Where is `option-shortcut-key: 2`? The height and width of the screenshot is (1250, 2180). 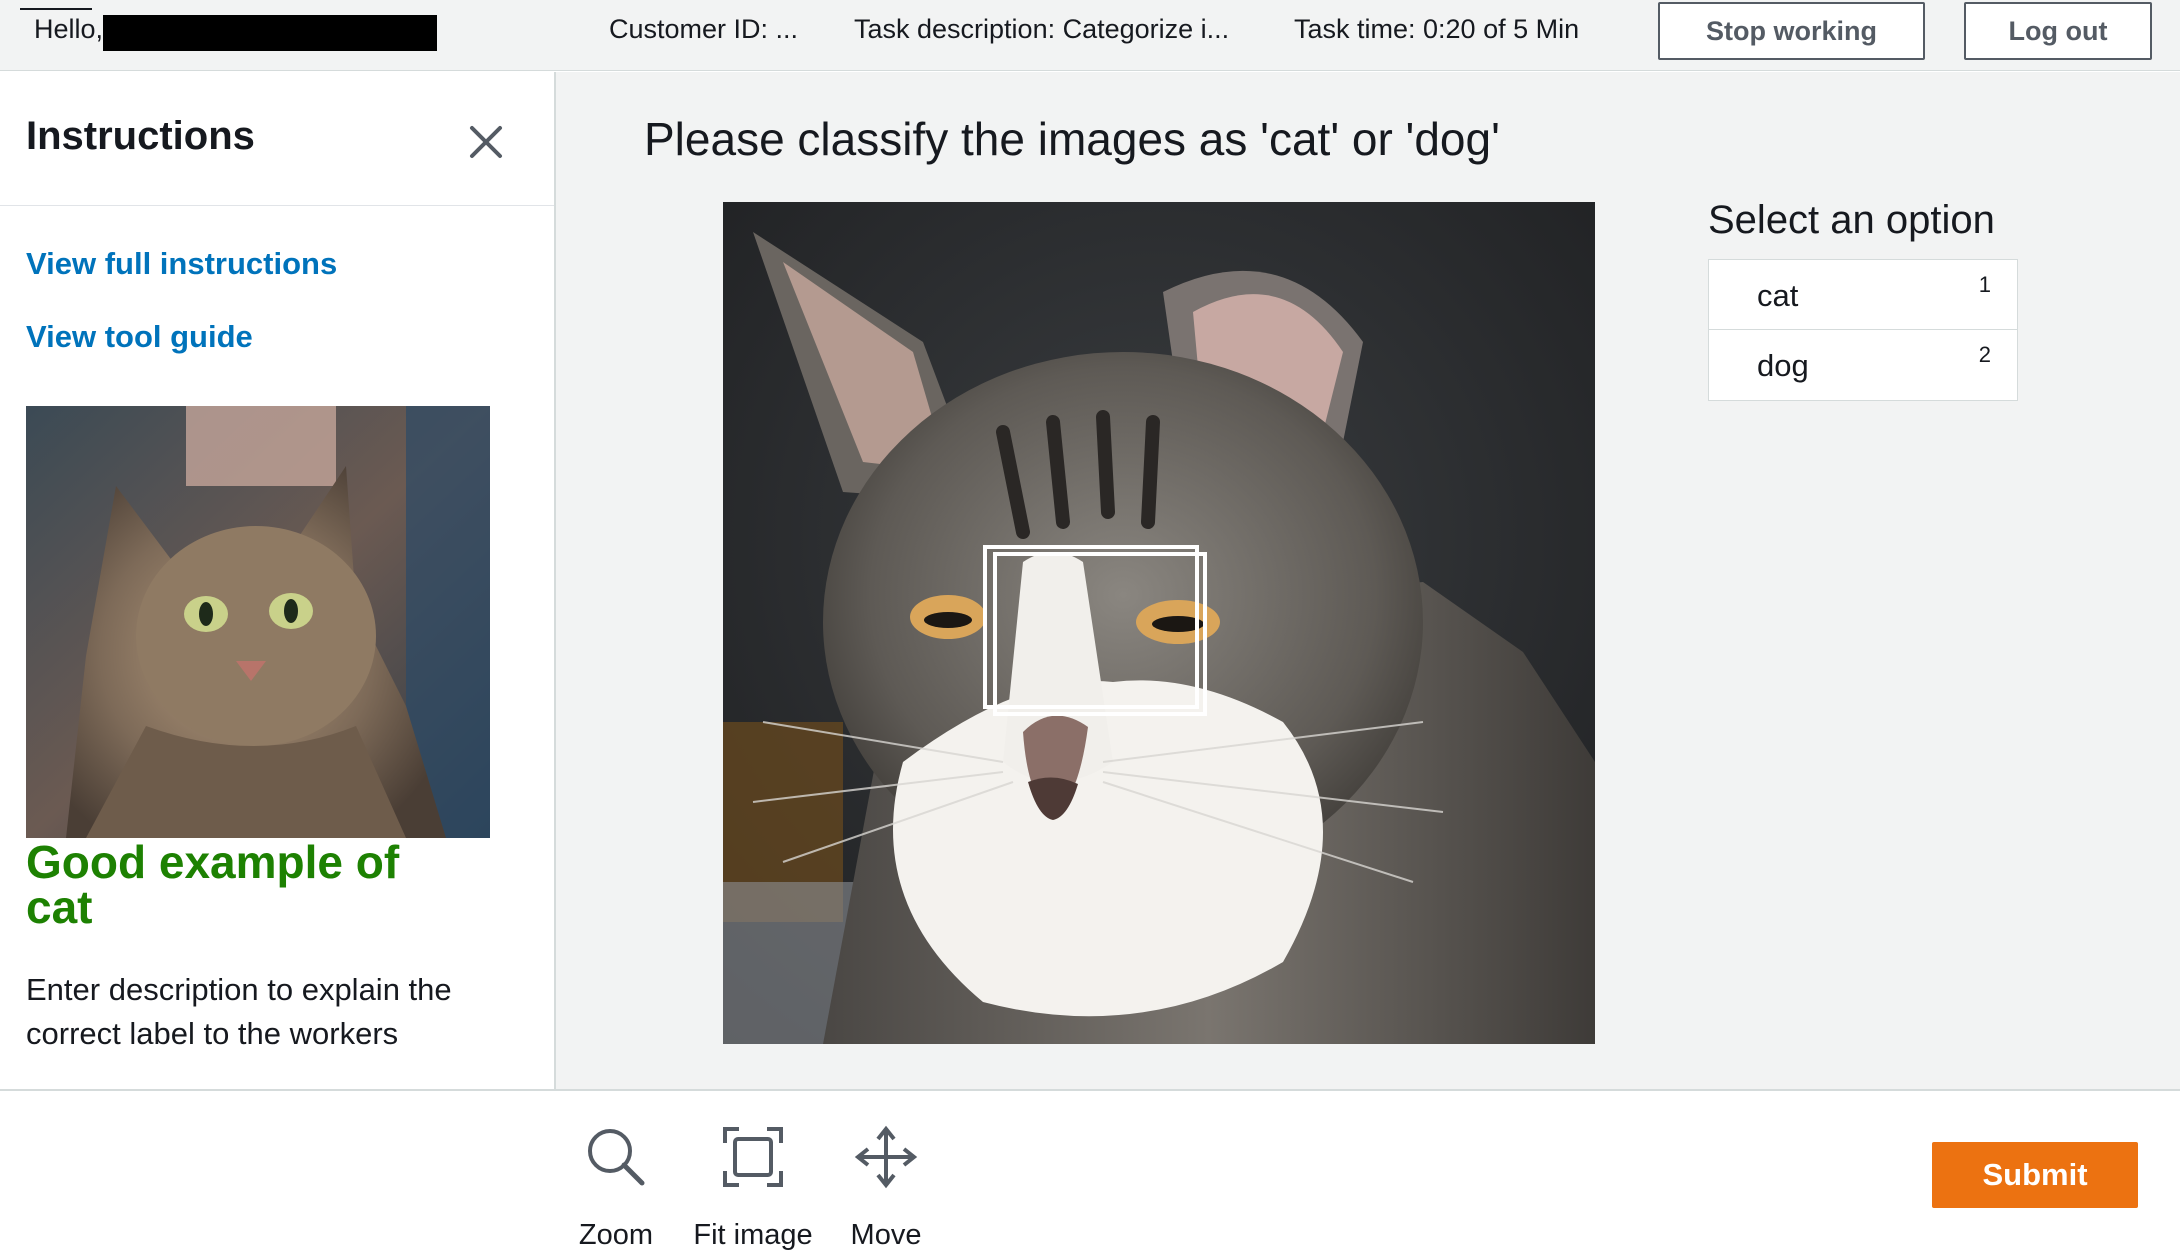 option-shortcut-key: 2 is located at coordinates (1984, 354).